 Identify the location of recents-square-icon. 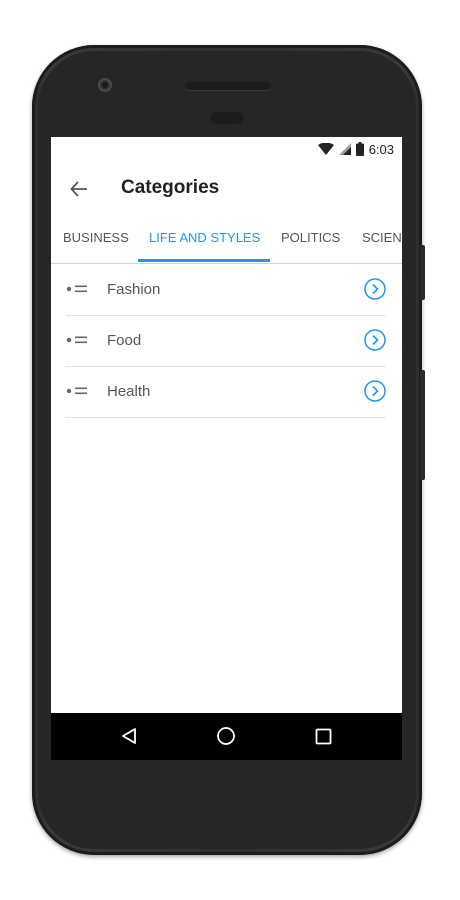
(323, 736).